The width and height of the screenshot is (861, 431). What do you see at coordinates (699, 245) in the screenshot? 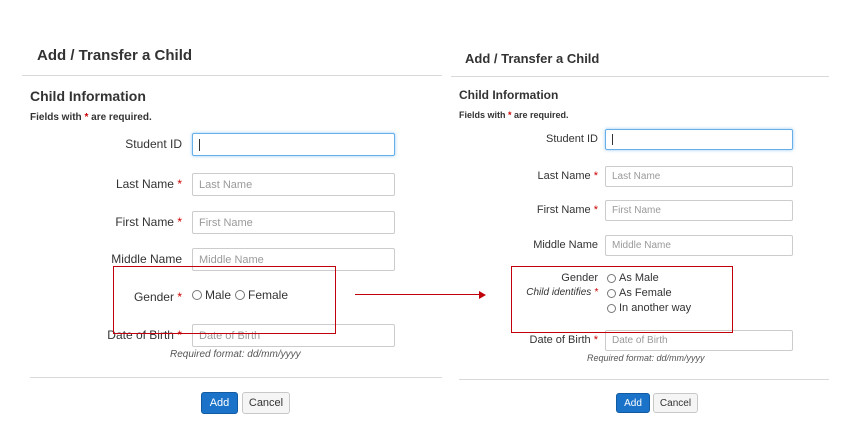
I see `middle-name-input: Middle Name` at bounding box center [699, 245].